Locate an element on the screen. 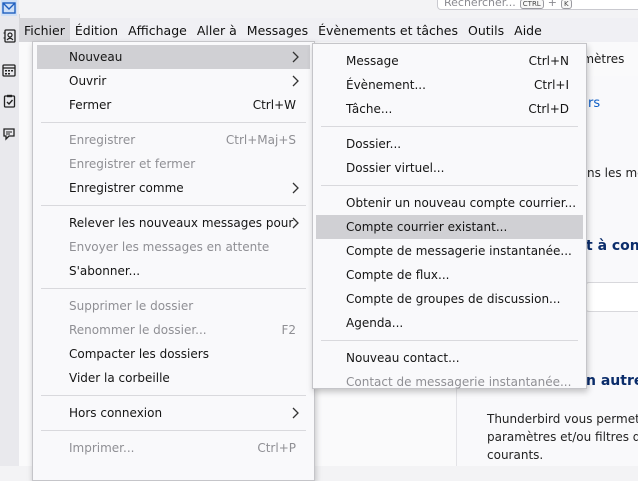 Image resolution: width=638 pixels, height=481 pixels. menu-item-nouveau: Nouveau is located at coordinates (173, 57).